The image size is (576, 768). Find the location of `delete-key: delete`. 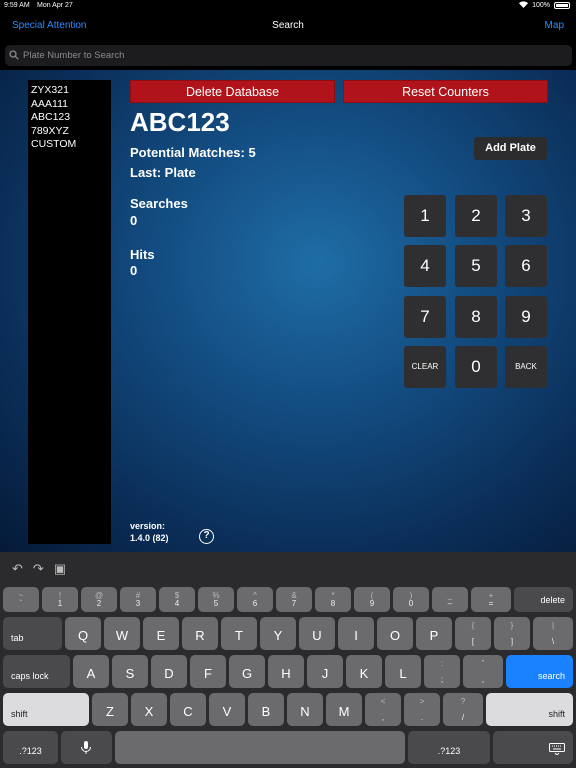

delete-key: delete is located at coordinates (543, 599).